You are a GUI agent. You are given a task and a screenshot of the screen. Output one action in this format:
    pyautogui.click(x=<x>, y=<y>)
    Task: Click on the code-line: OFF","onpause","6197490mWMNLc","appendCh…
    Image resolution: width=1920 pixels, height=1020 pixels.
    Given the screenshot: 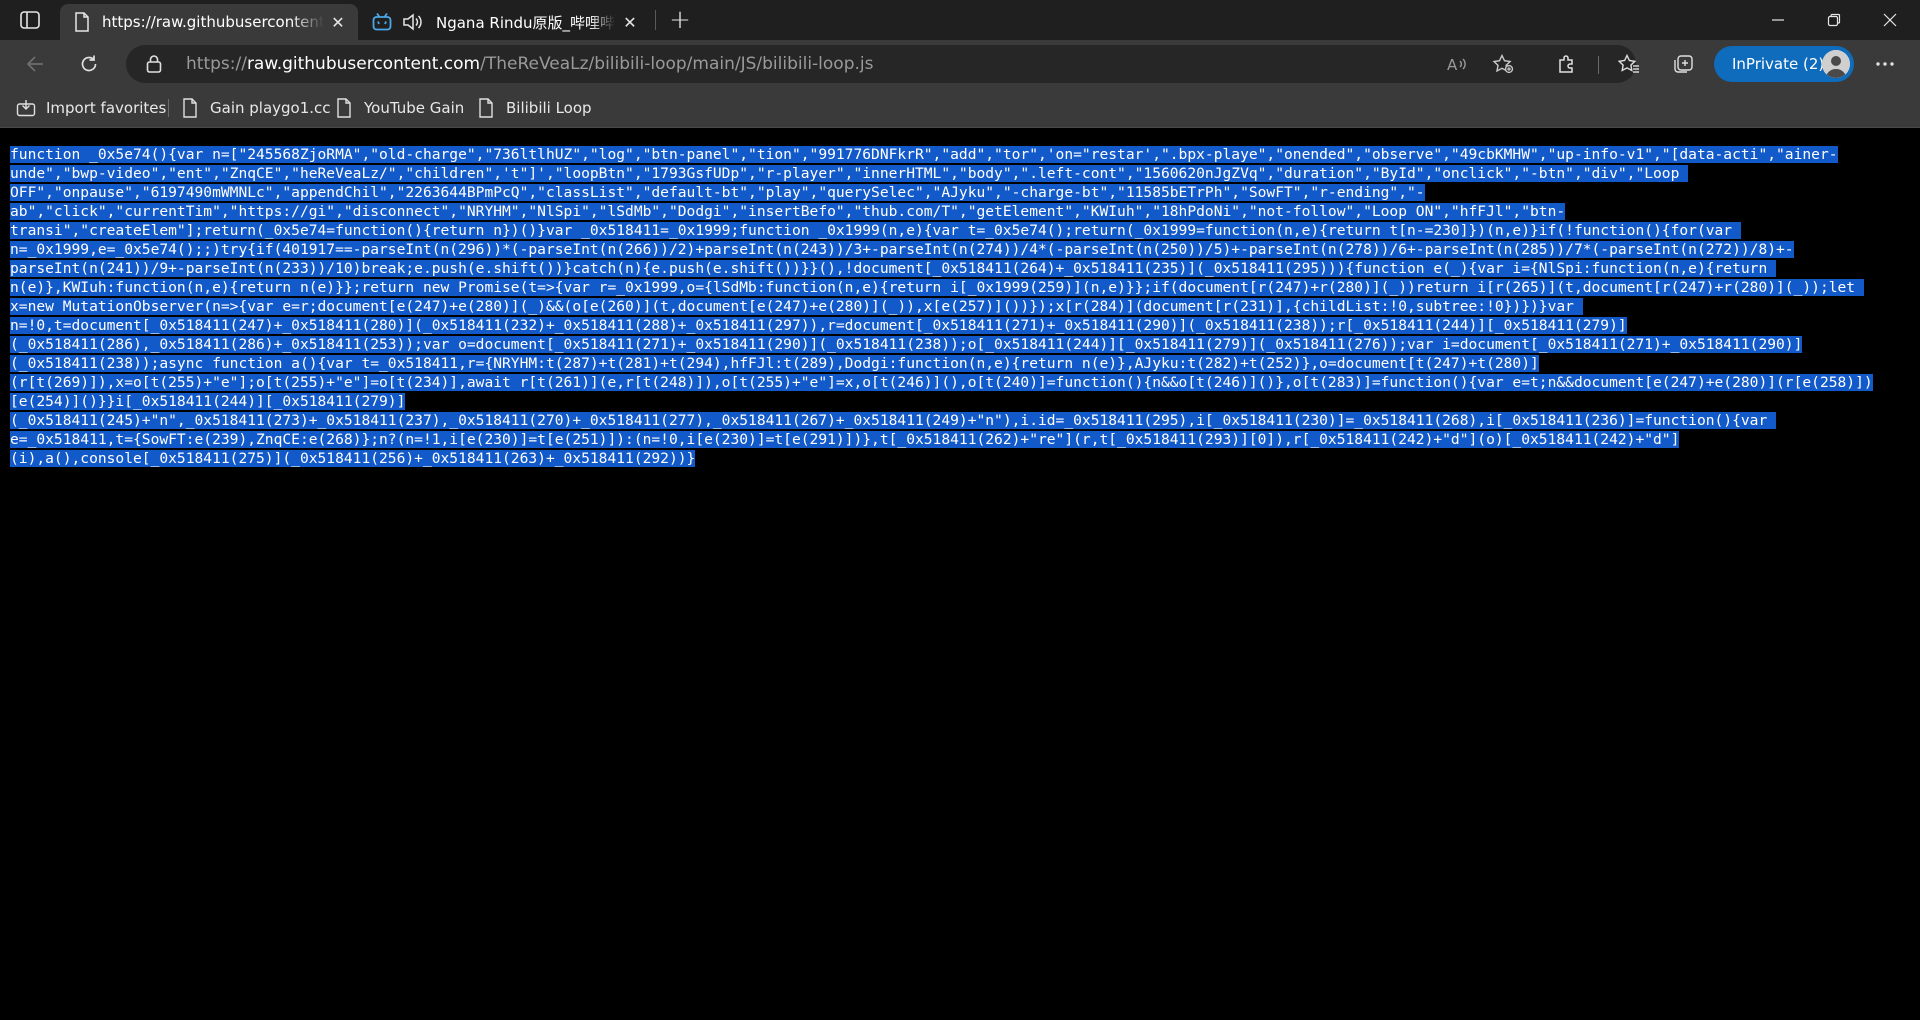 What is the action you would take?
    pyautogui.click(x=717, y=192)
    